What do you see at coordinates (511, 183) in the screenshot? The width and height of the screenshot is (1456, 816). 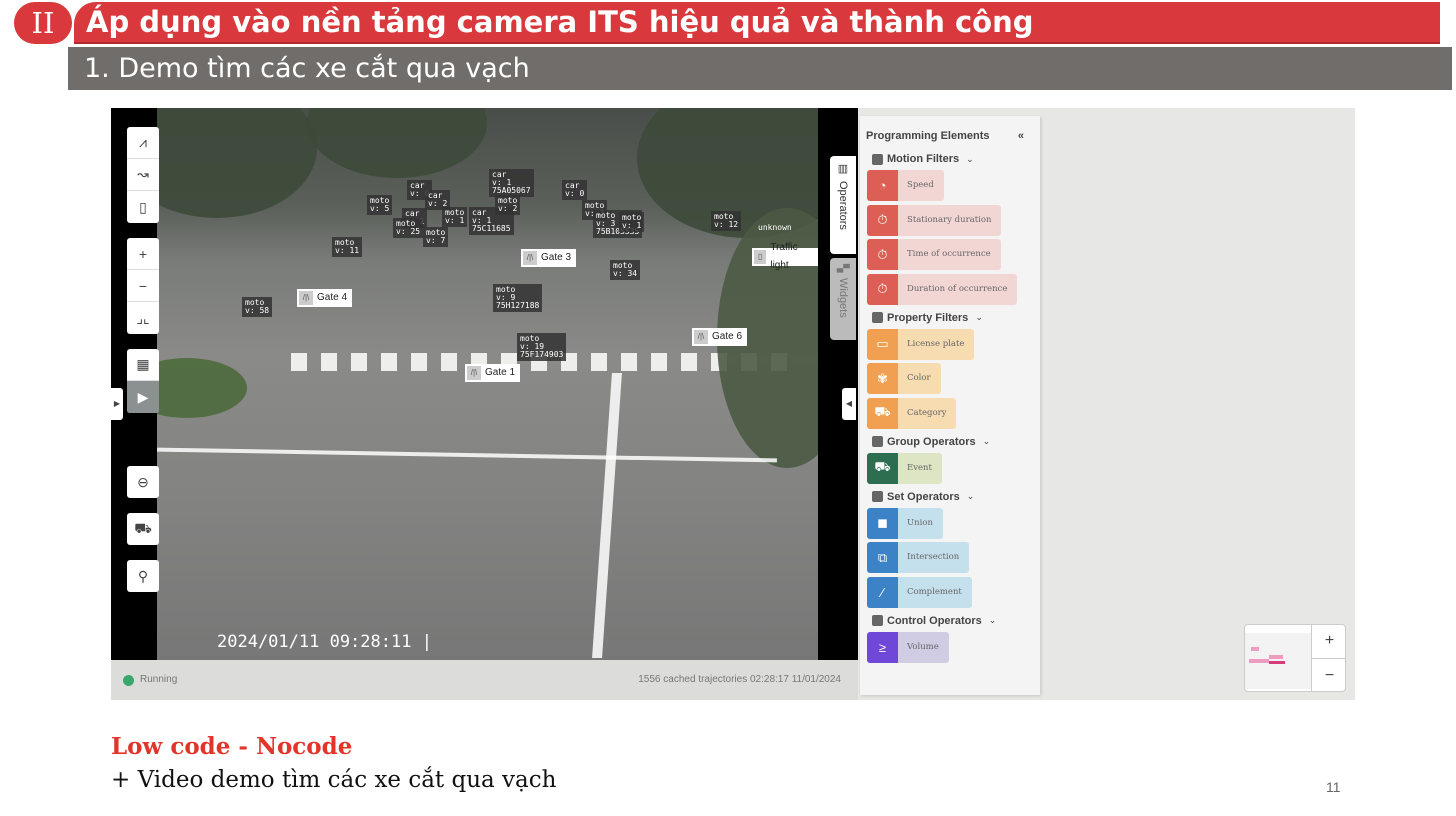 I see `track-label: car v: 1 75A05067` at bounding box center [511, 183].